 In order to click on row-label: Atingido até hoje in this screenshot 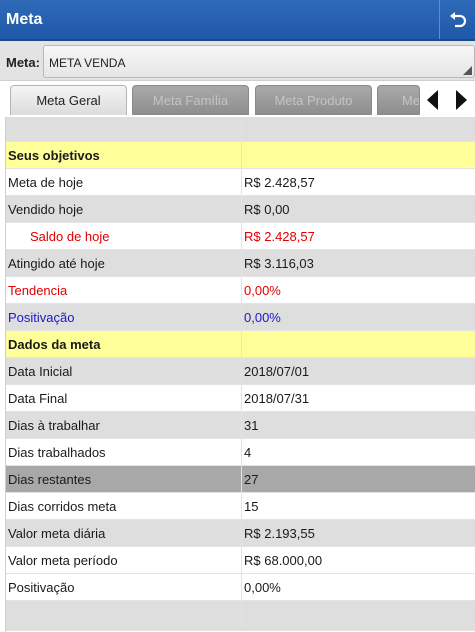, I will do `click(124, 263)`.